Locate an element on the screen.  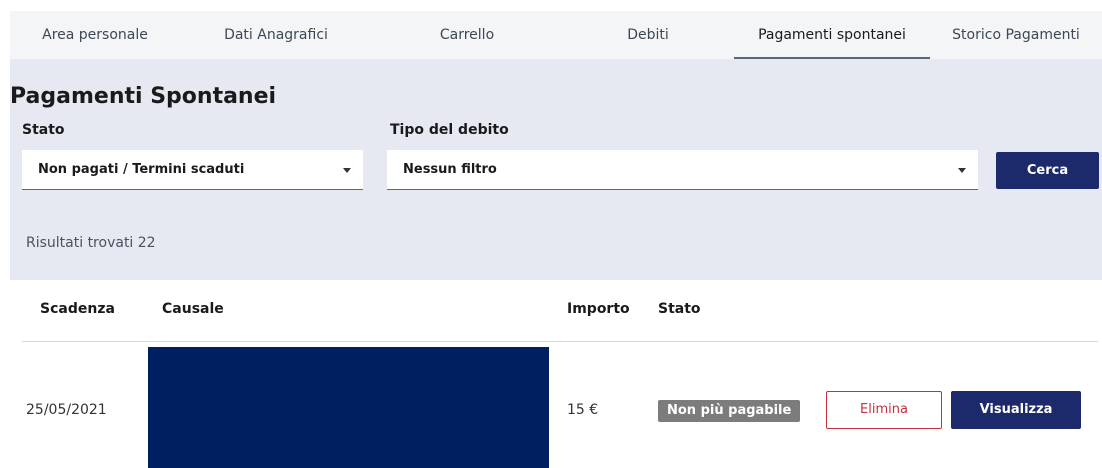
tab-storico-pagamenti: Storico Pagamenti is located at coordinates (1016, 35).